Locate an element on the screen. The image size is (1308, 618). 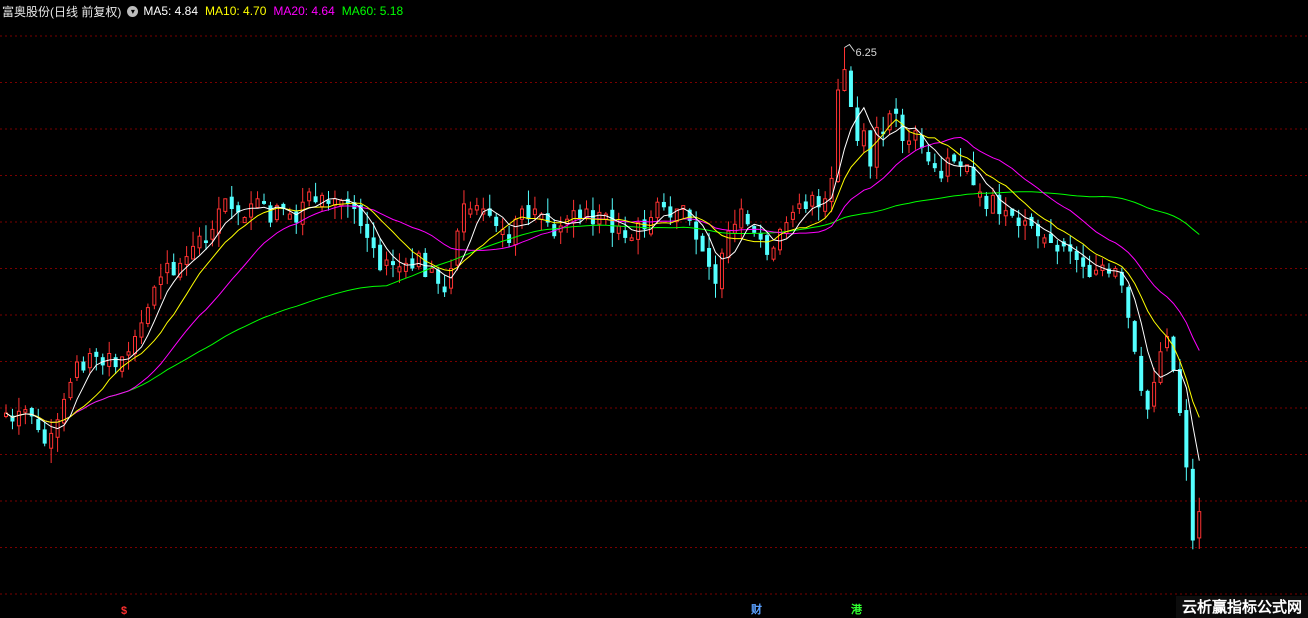
hk-connect-marker: 港 is located at coordinates (856, 609).